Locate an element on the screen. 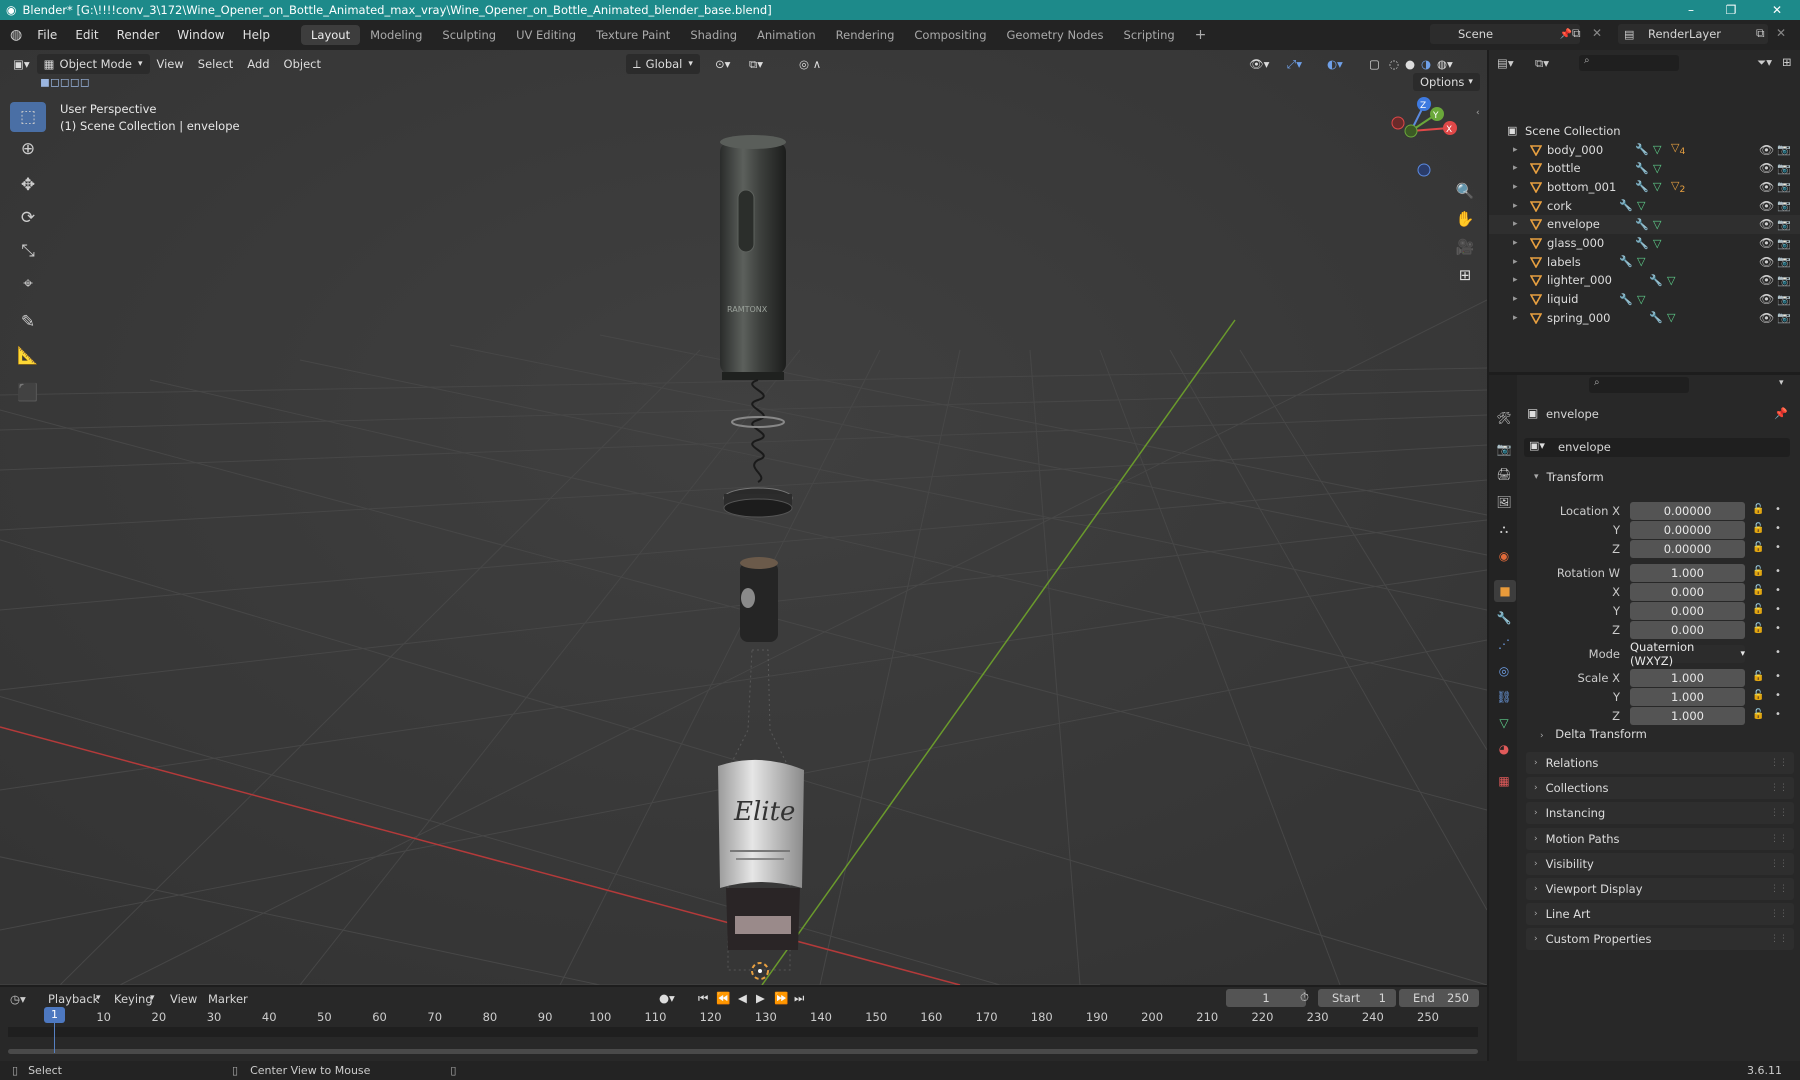  particles-tab-icon: ⋰ is located at coordinates (1504, 644).